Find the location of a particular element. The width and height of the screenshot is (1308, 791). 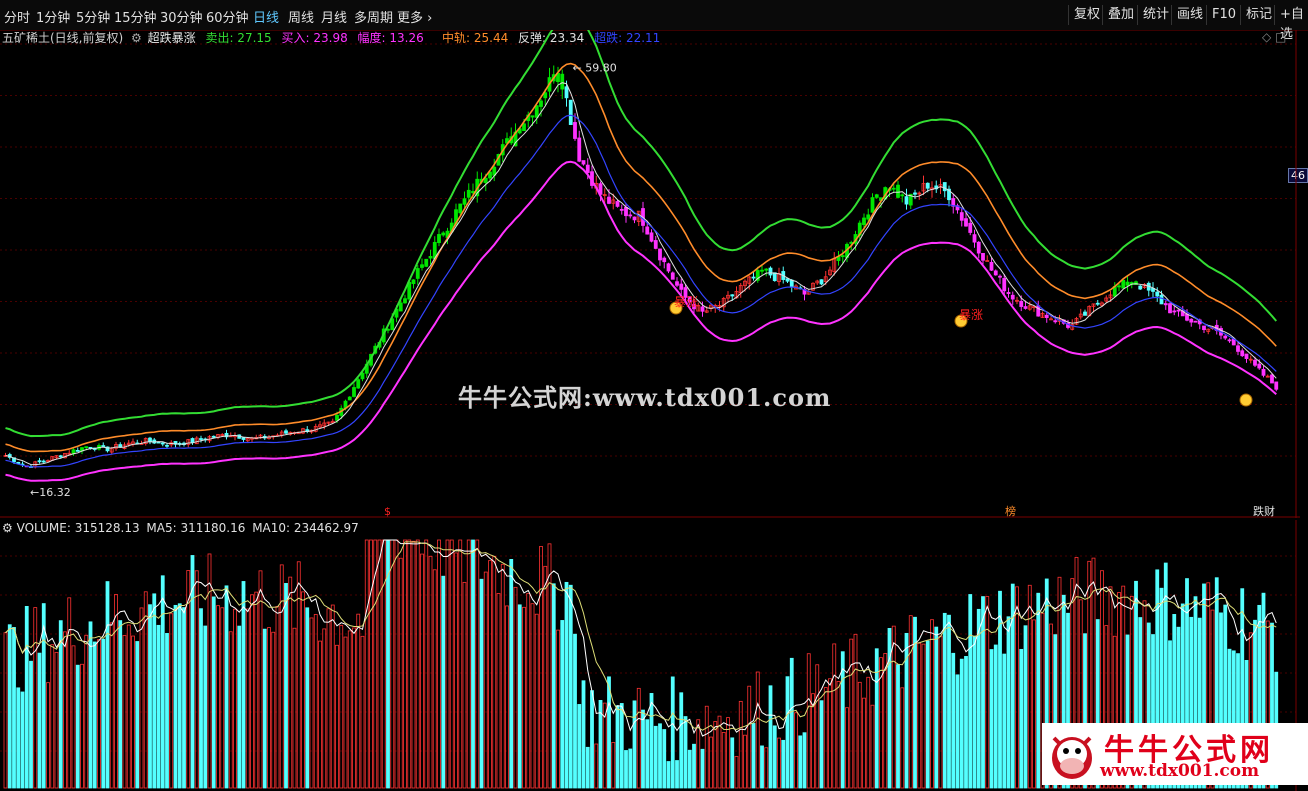

tab-15min: 15分钟 is located at coordinates (135, 16).